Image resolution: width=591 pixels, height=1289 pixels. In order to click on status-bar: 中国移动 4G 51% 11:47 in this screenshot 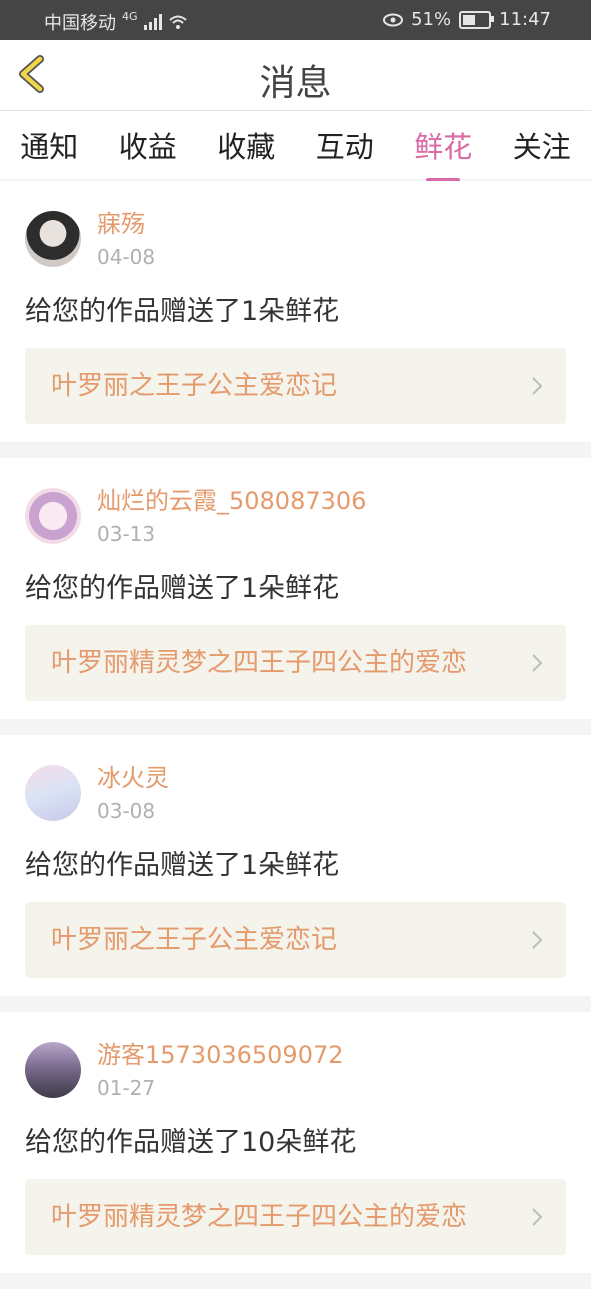, I will do `click(295, 20)`.